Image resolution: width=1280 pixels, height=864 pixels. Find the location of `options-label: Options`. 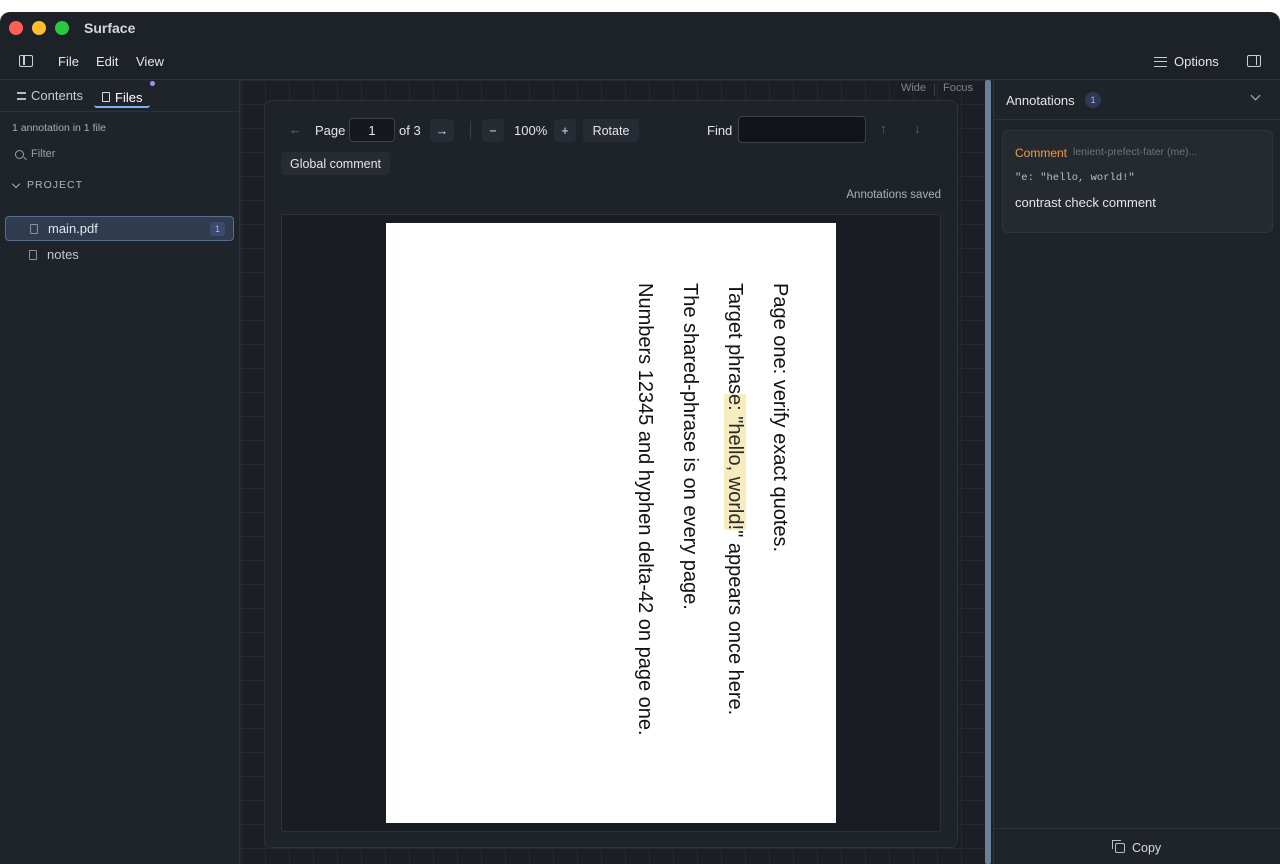

options-label: Options is located at coordinates (1196, 61).